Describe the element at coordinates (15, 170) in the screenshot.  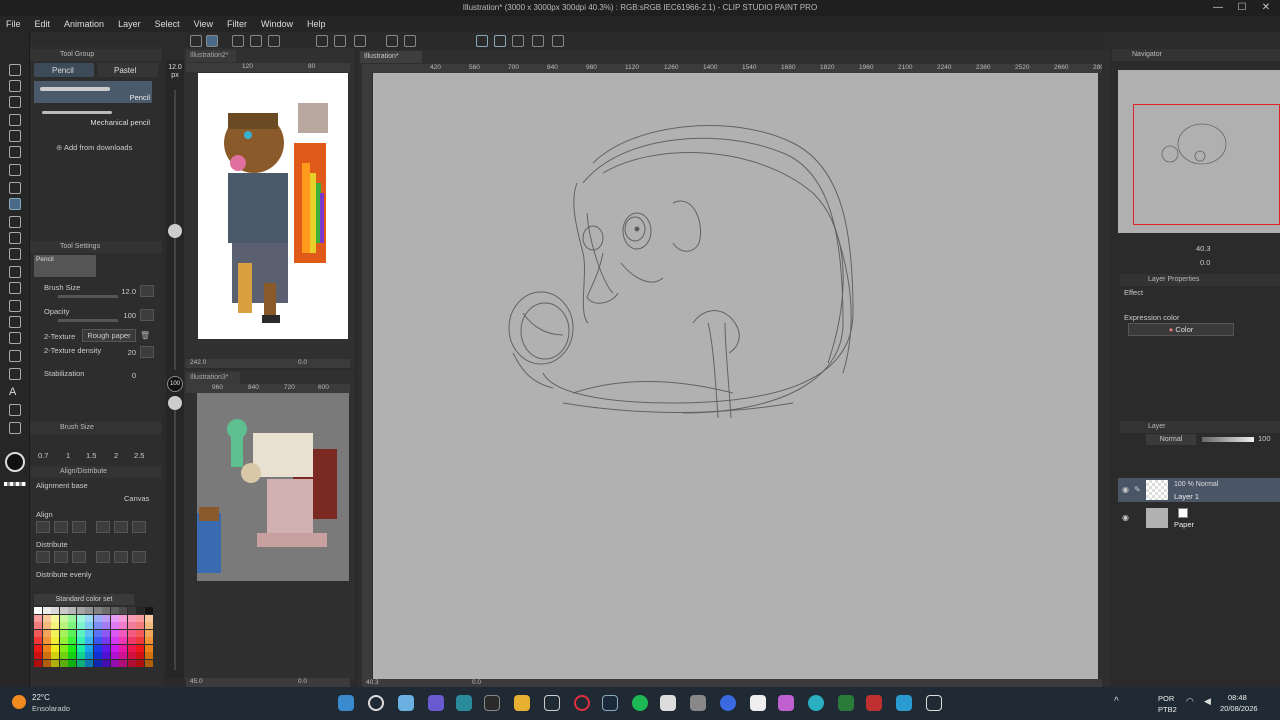
I see `eyedropper-tool-icon` at that location.